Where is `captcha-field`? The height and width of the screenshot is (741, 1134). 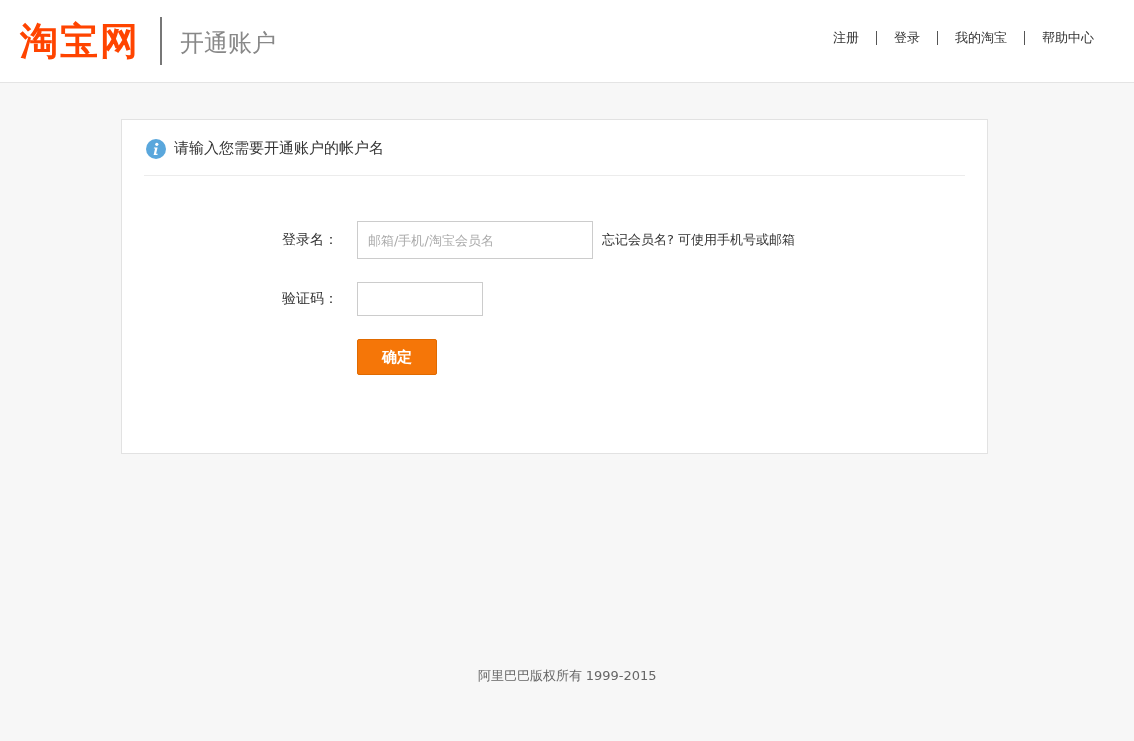 captcha-field is located at coordinates (420, 299).